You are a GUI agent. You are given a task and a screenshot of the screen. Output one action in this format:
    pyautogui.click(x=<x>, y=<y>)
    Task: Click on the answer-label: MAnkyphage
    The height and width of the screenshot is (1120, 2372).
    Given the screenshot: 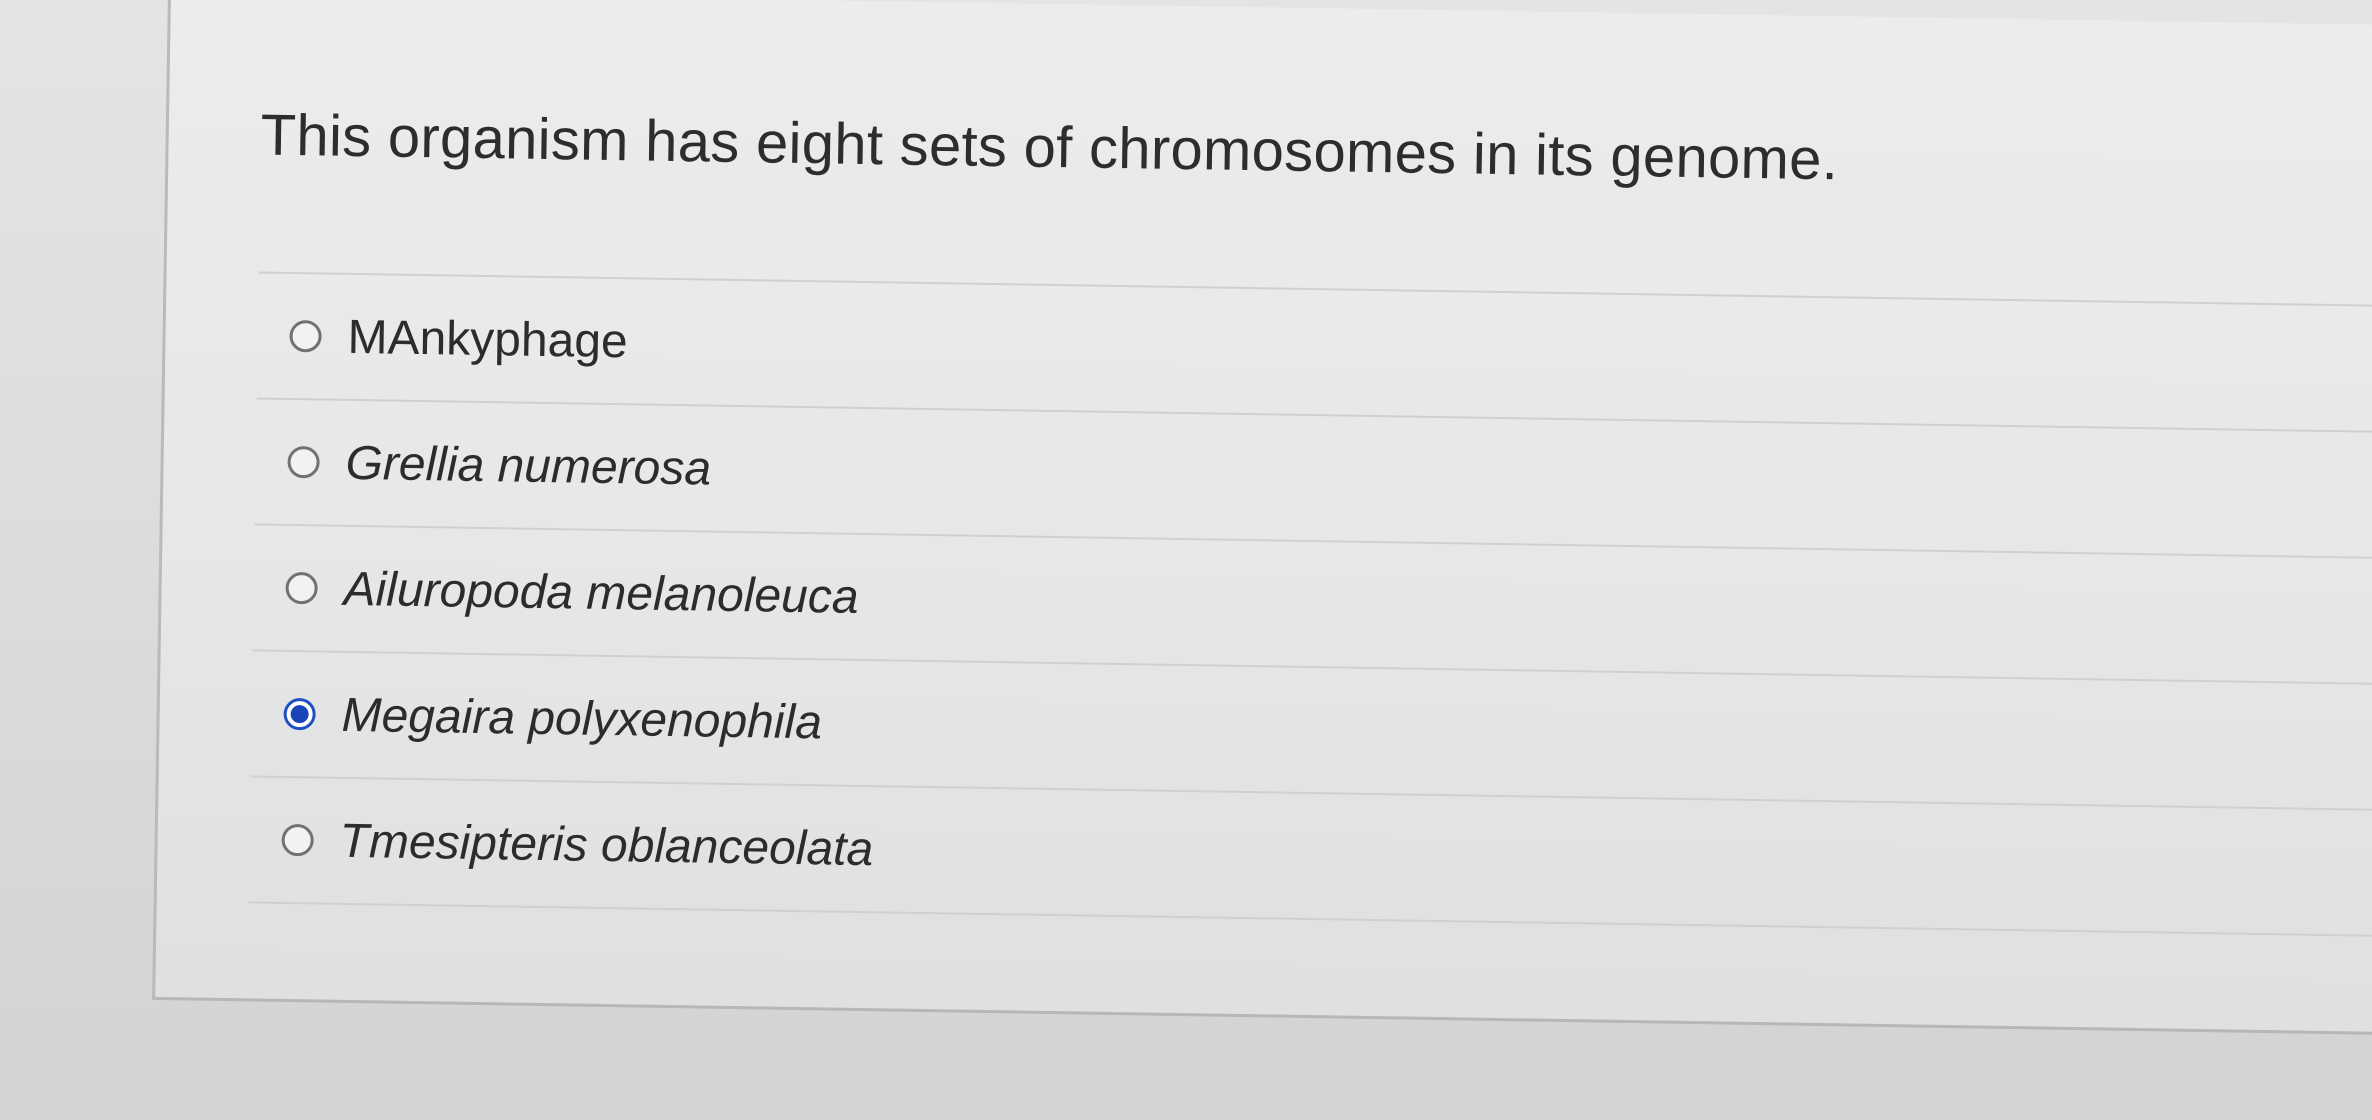 What is the action you would take?
    pyautogui.click(x=488, y=339)
    